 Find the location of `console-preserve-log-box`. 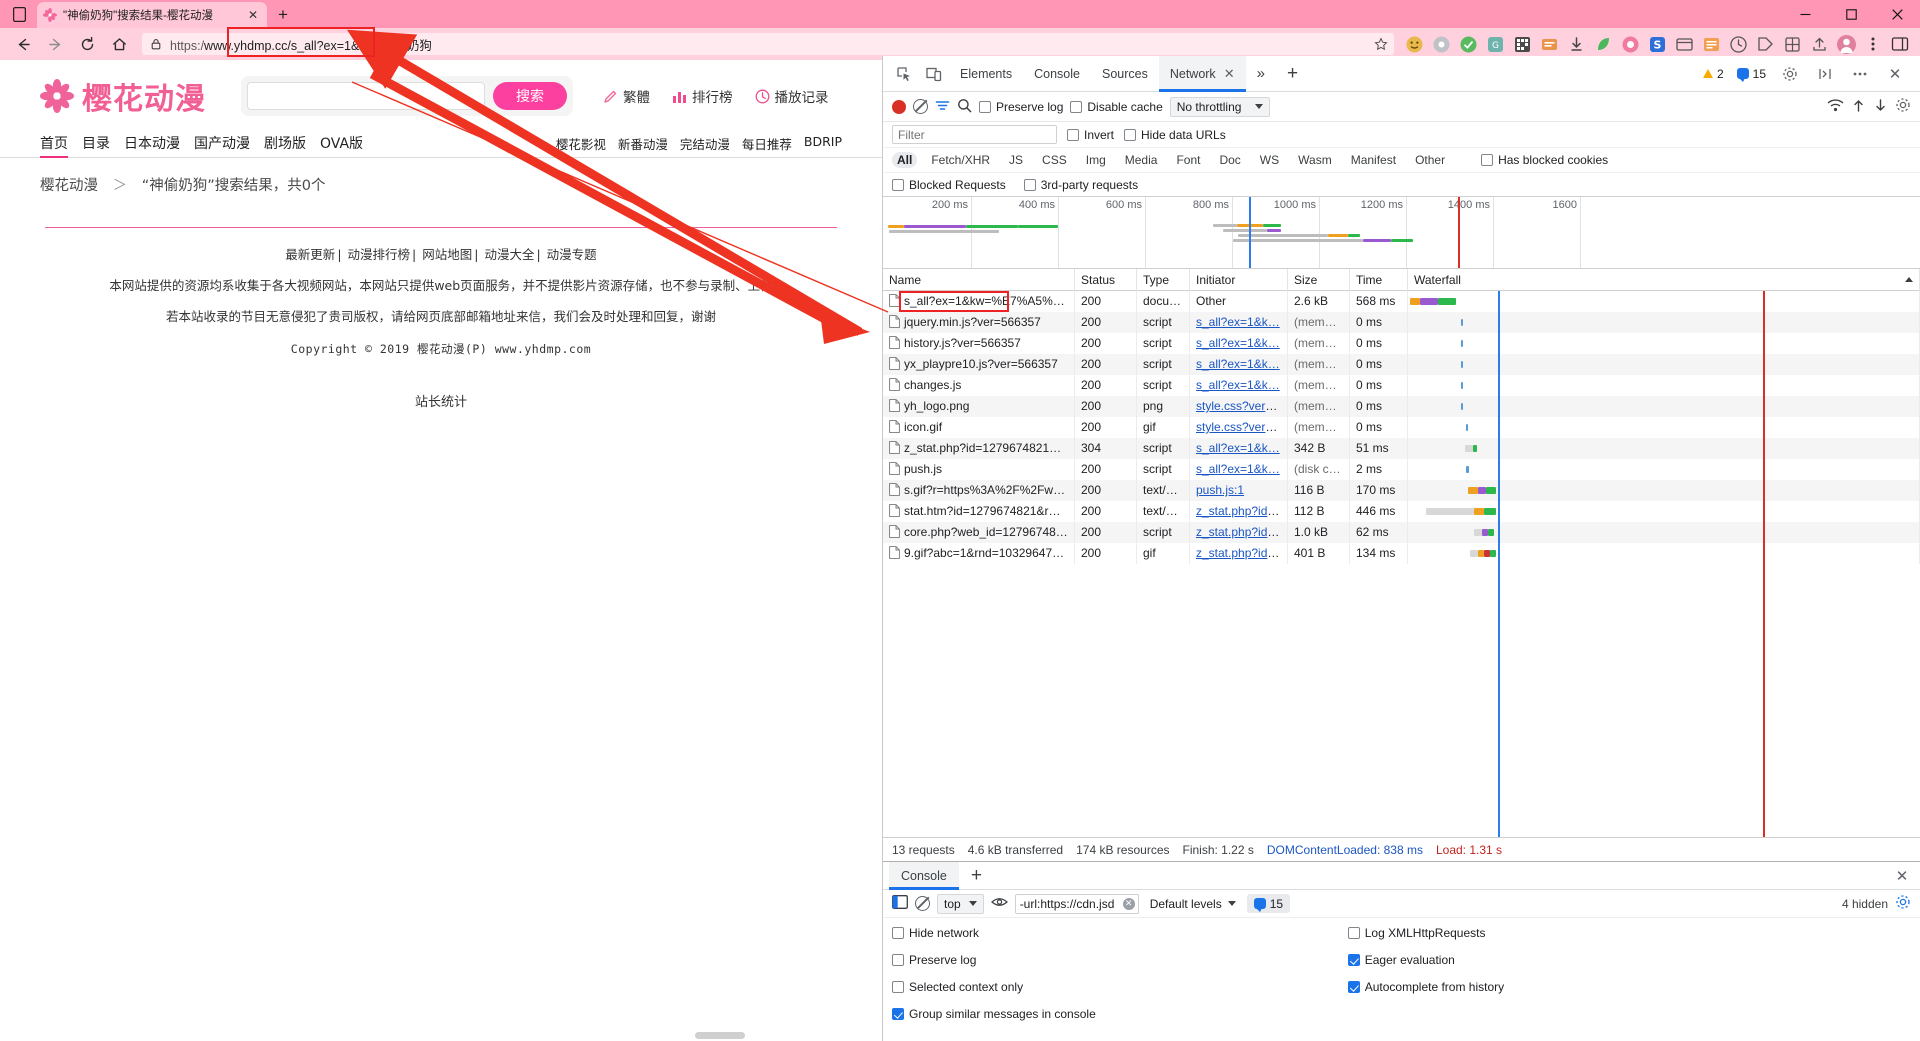

console-preserve-log-box is located at coordinates (898, 960).